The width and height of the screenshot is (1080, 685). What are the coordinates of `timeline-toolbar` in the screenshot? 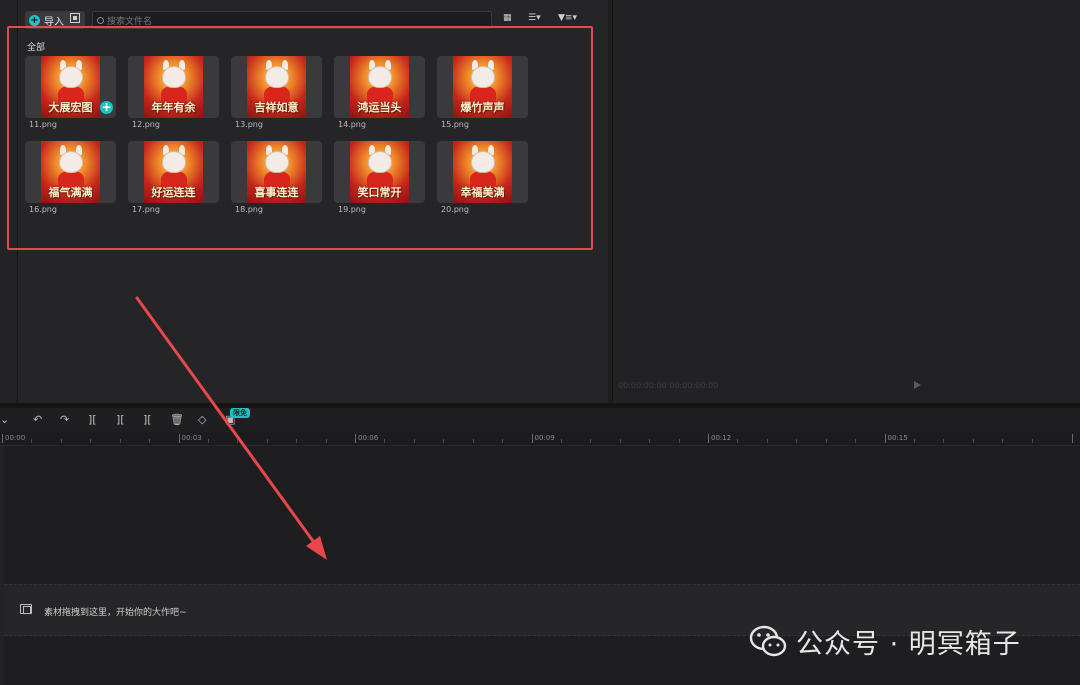 It's located at (540, 420).